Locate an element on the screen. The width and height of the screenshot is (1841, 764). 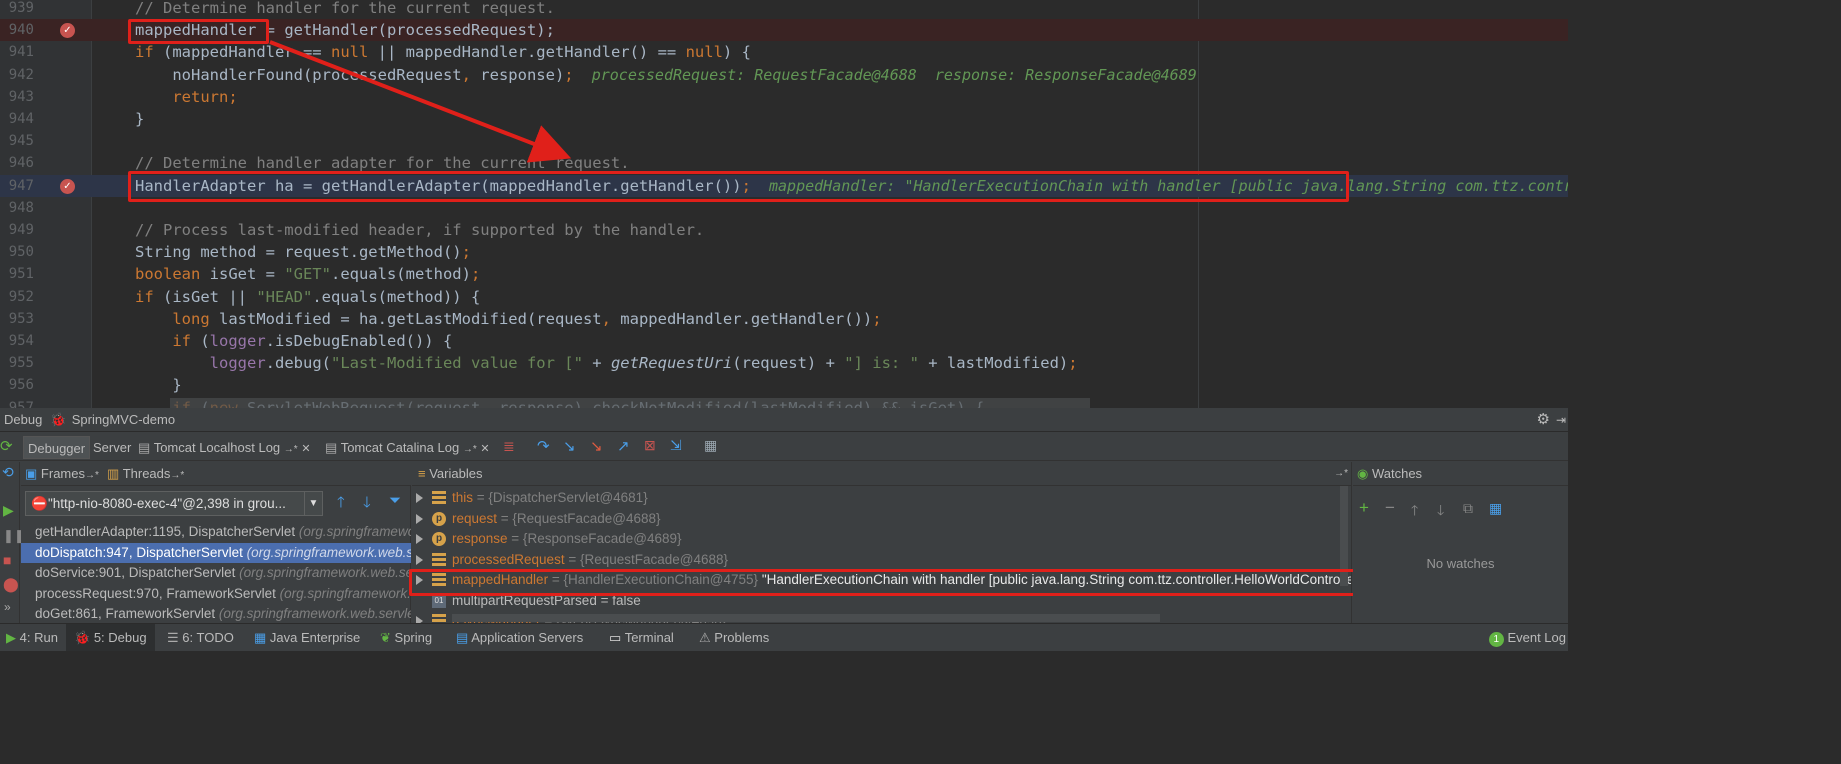
problems-label: Problems is located at coordinates (742, 637).